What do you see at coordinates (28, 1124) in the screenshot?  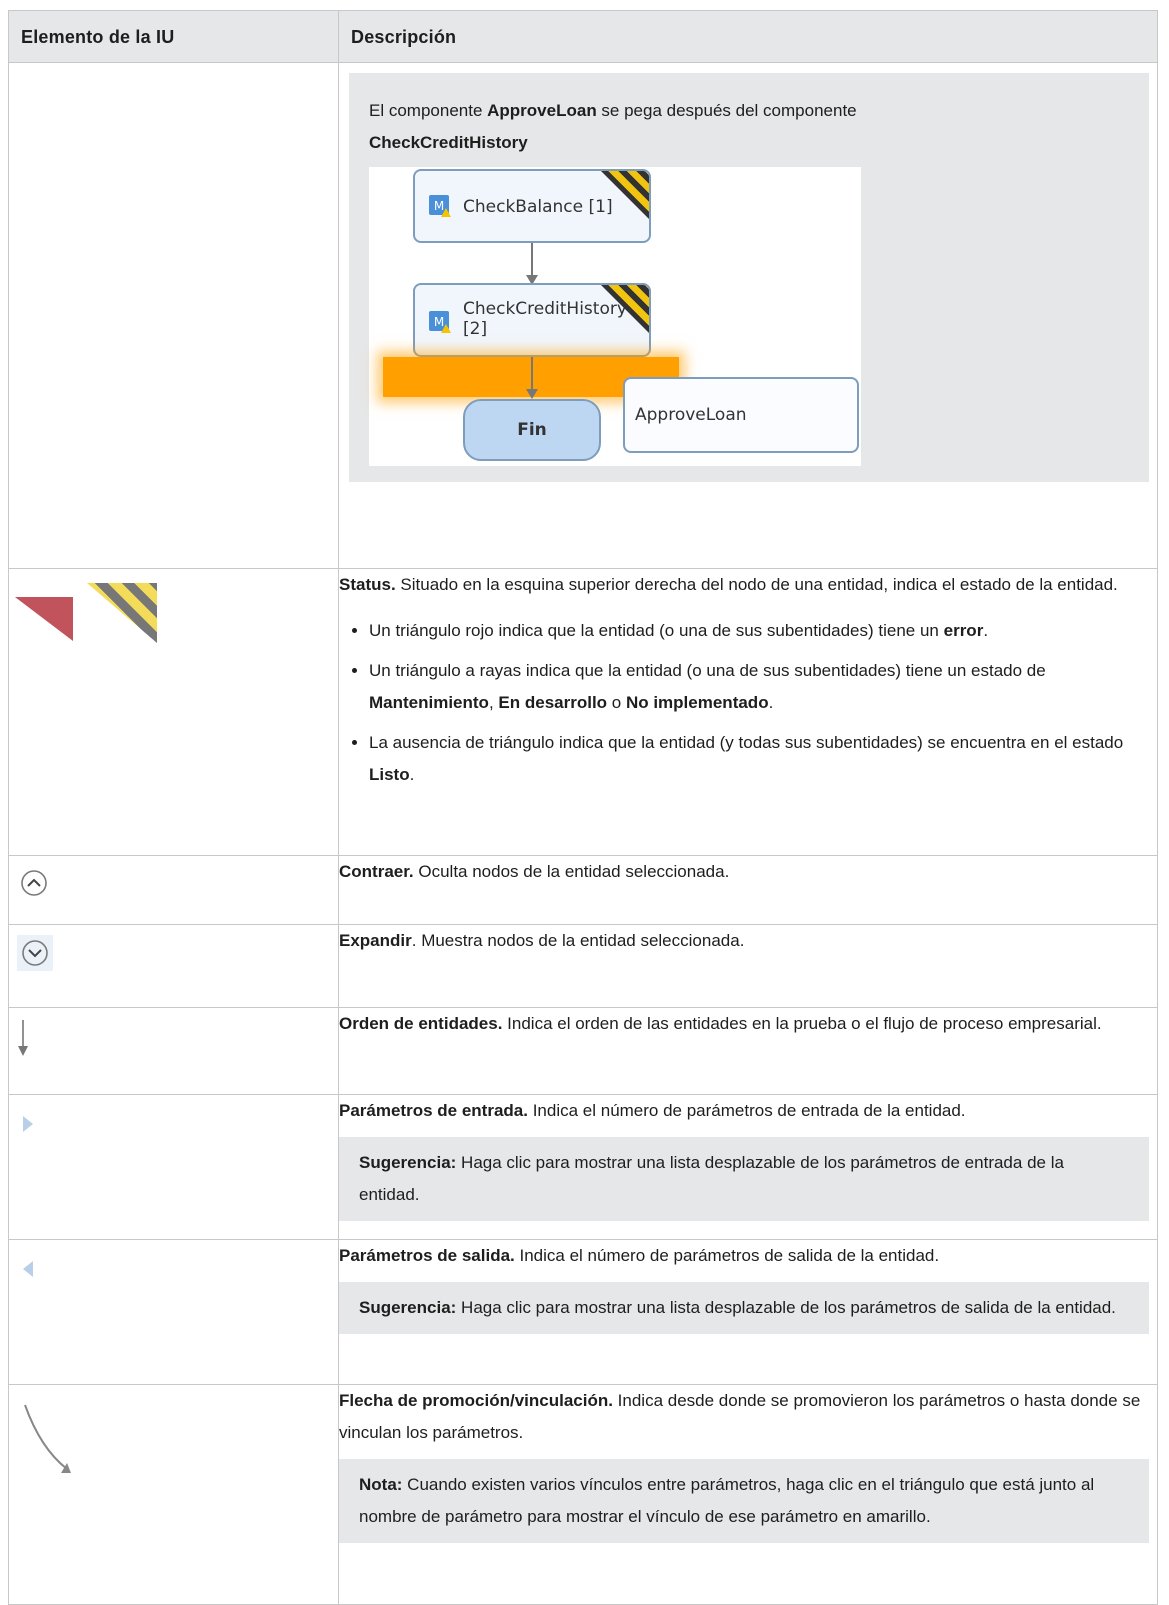 I see `input-triangle-icon` at bounding box center [28, 1124].